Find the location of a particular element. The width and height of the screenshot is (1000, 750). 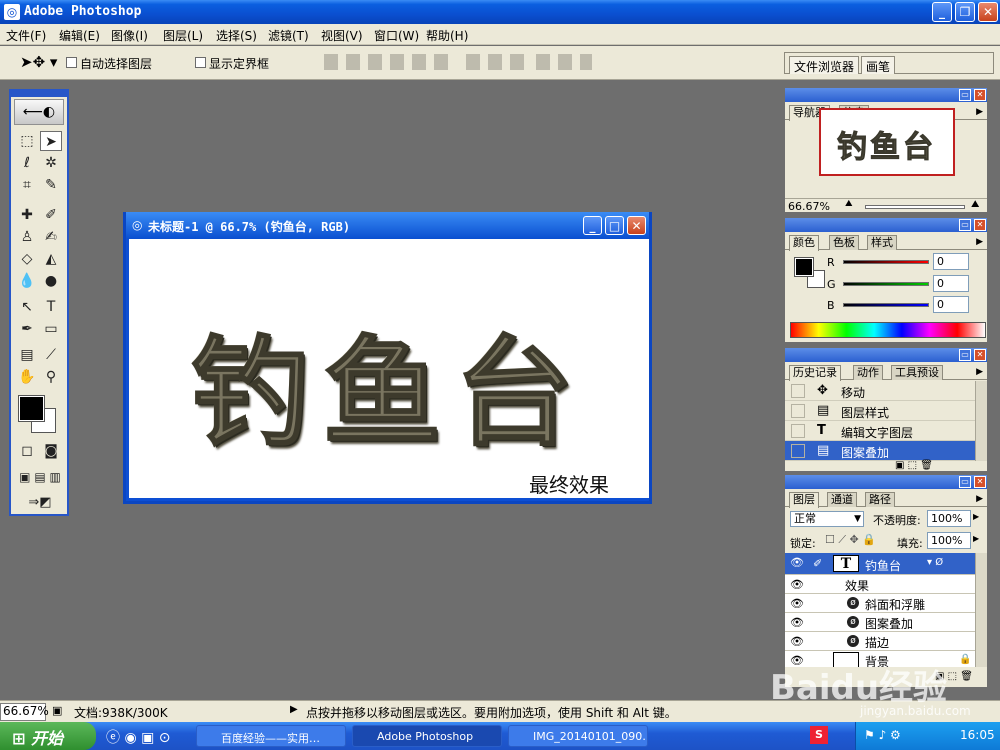

layer-effects-row: 👁 效果 is located at coordinates (880, 584).